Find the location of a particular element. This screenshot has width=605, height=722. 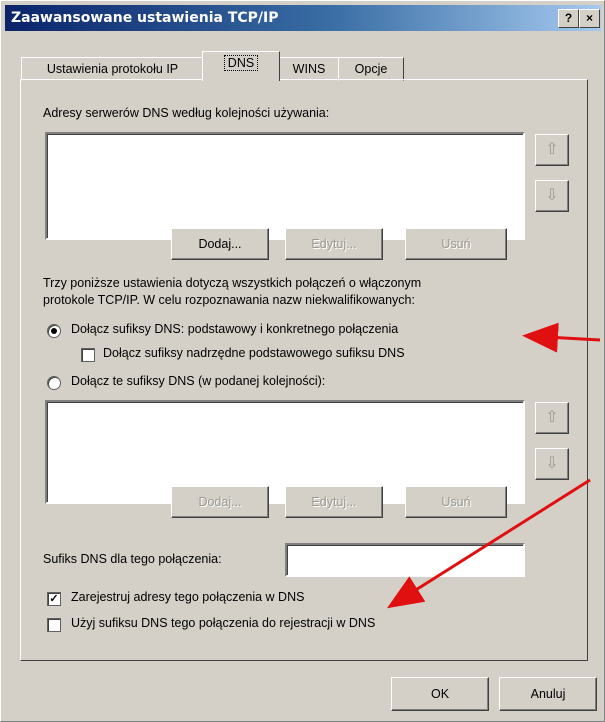

radio-primary-suffixes is located at coordinates (54, 331).